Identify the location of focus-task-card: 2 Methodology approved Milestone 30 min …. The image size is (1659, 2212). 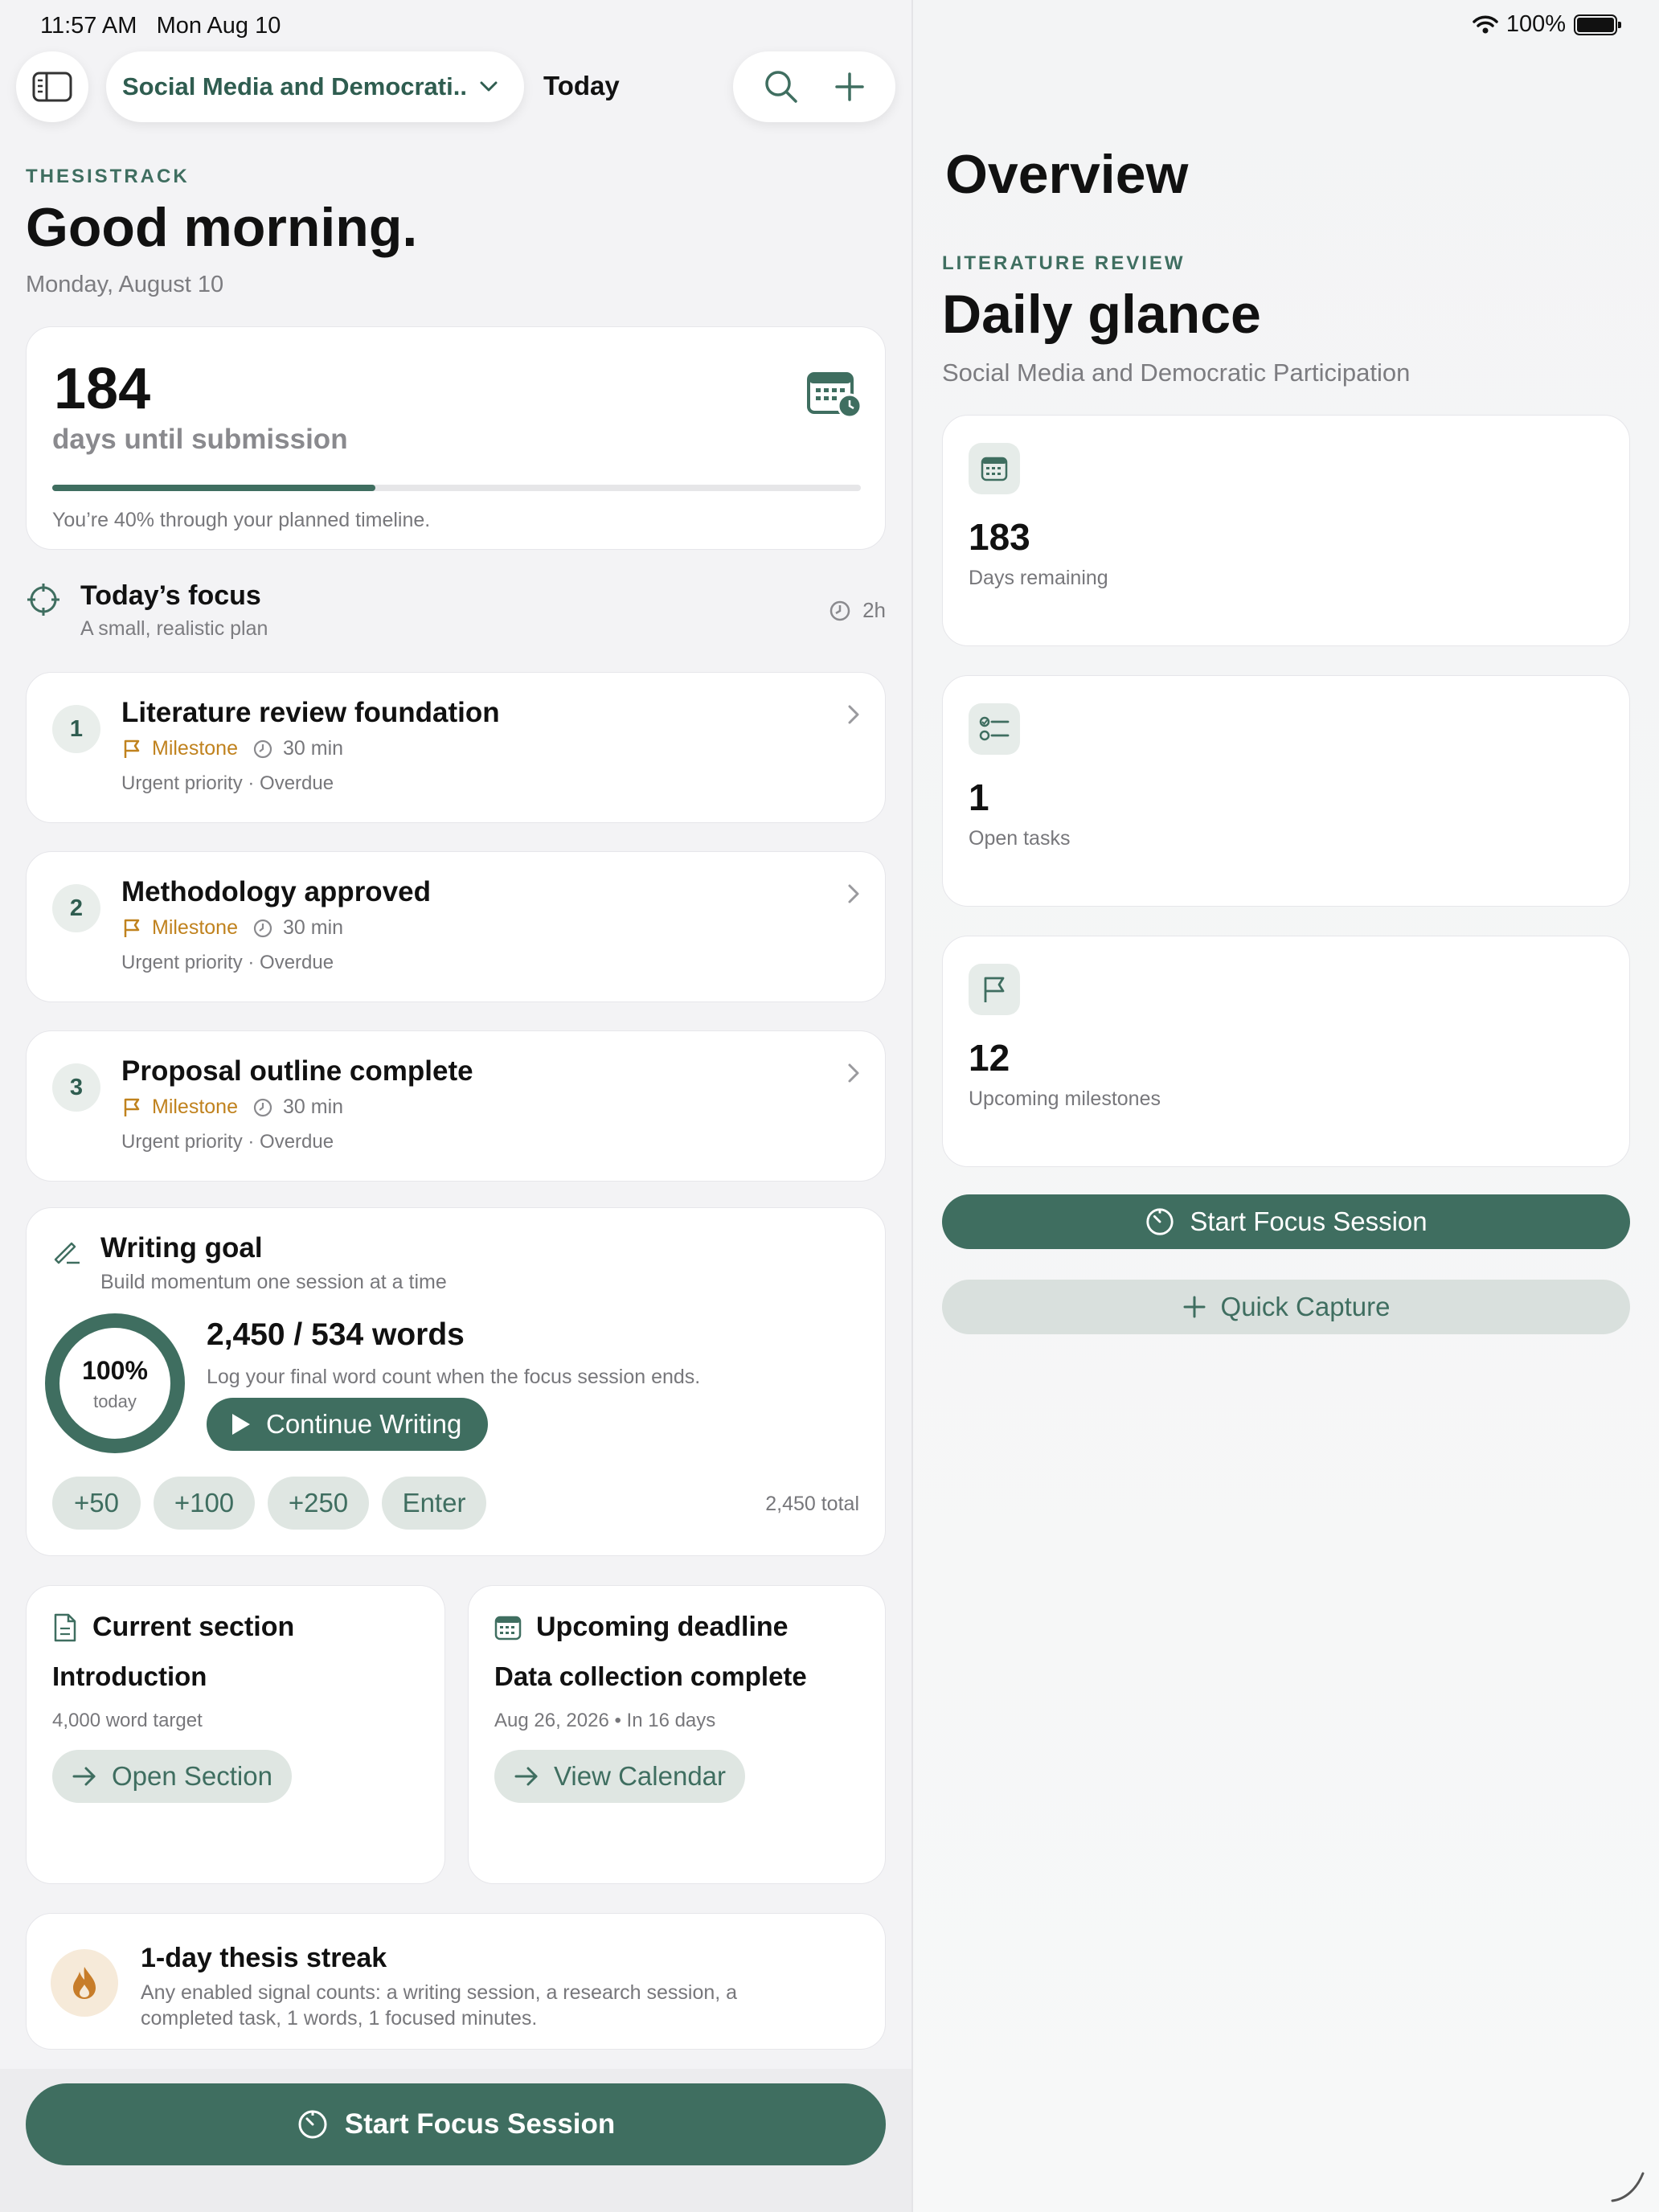
(456, 927).